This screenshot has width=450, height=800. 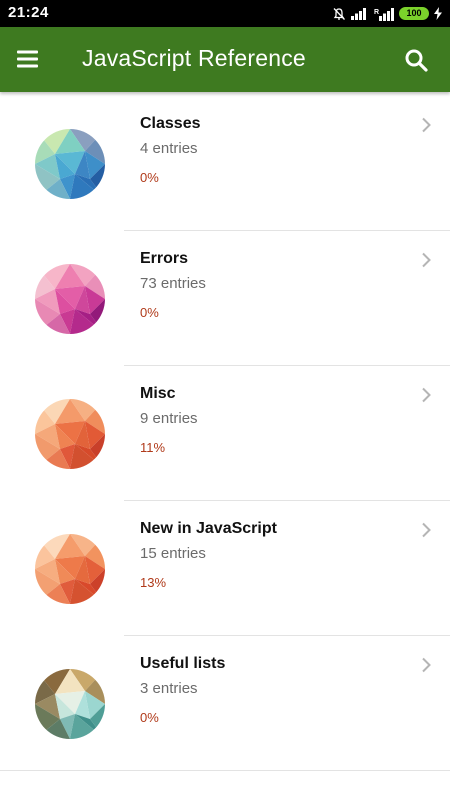 What do you see at coordinates (225, 13) in the screenshot?
I see `status-bar: 21:24 R 100` at bounding box center [225, 13].